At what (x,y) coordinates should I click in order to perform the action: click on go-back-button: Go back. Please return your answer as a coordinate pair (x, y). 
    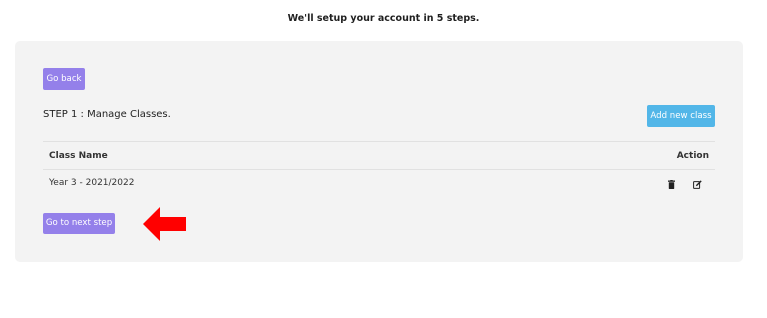
    Looking at the image, I should click on (64, 79).